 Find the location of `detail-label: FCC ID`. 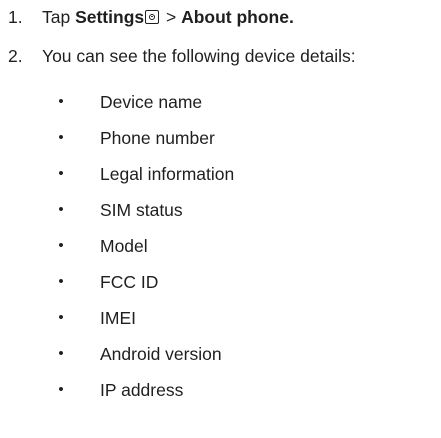

detail-label: FCC ID is located at coordinates (129, 282).